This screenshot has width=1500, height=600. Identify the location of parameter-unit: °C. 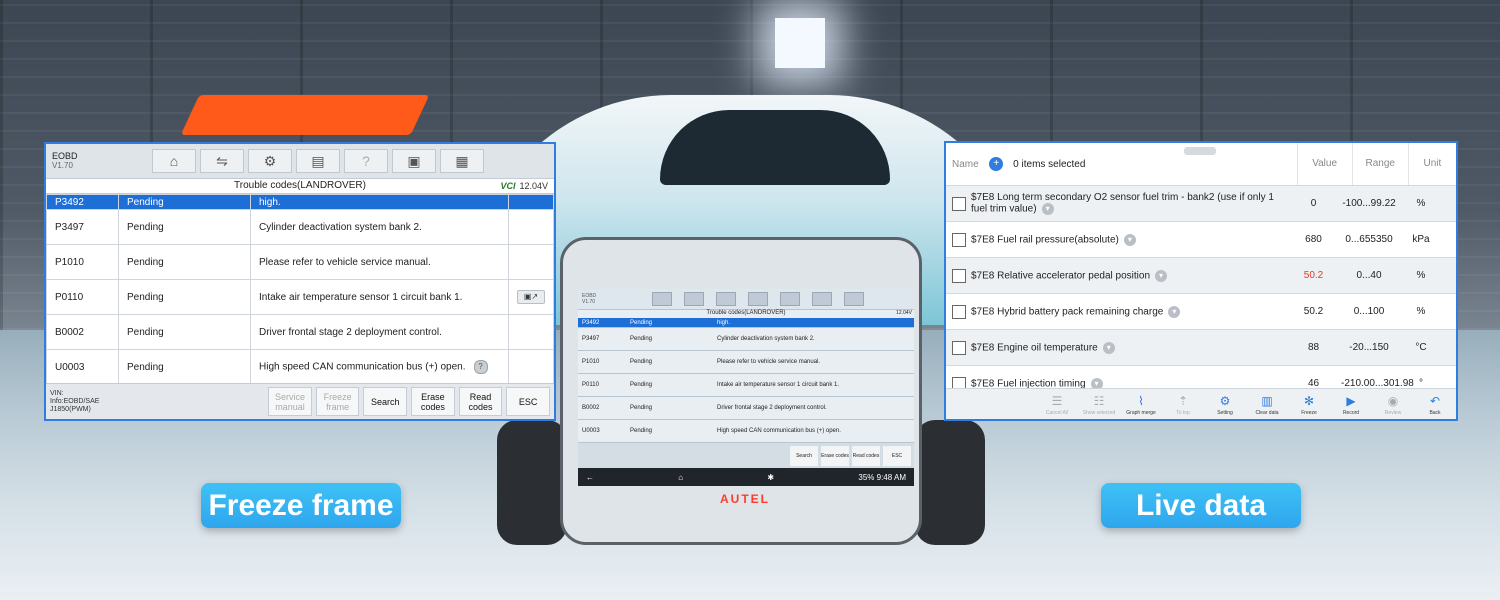
(1421, 347).